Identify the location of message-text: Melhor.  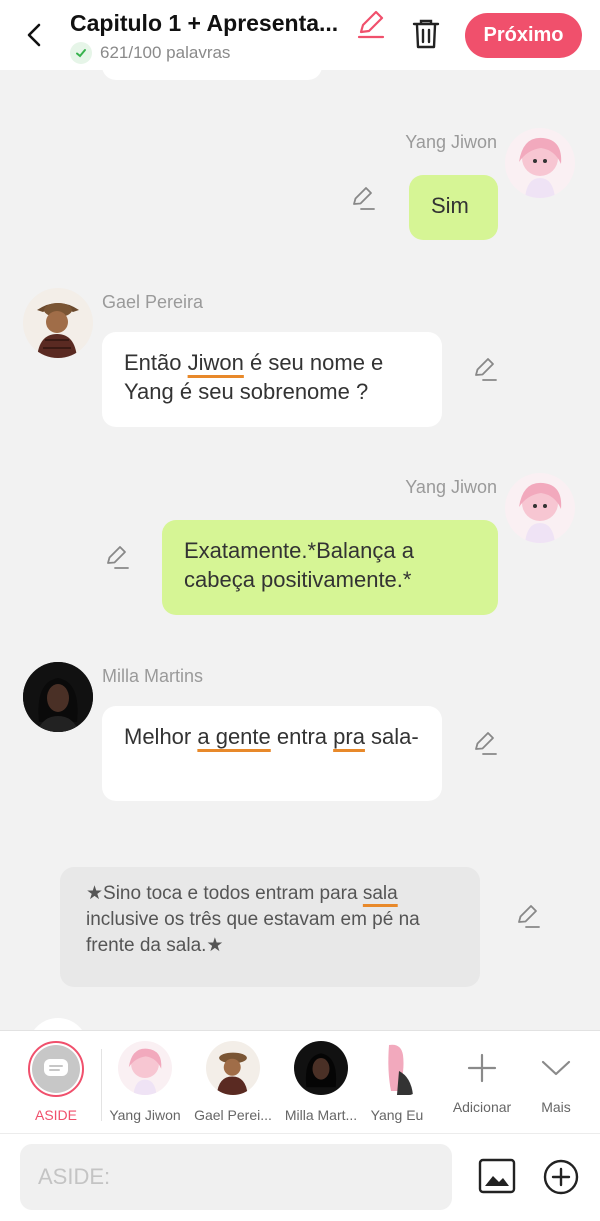
(161, 736).